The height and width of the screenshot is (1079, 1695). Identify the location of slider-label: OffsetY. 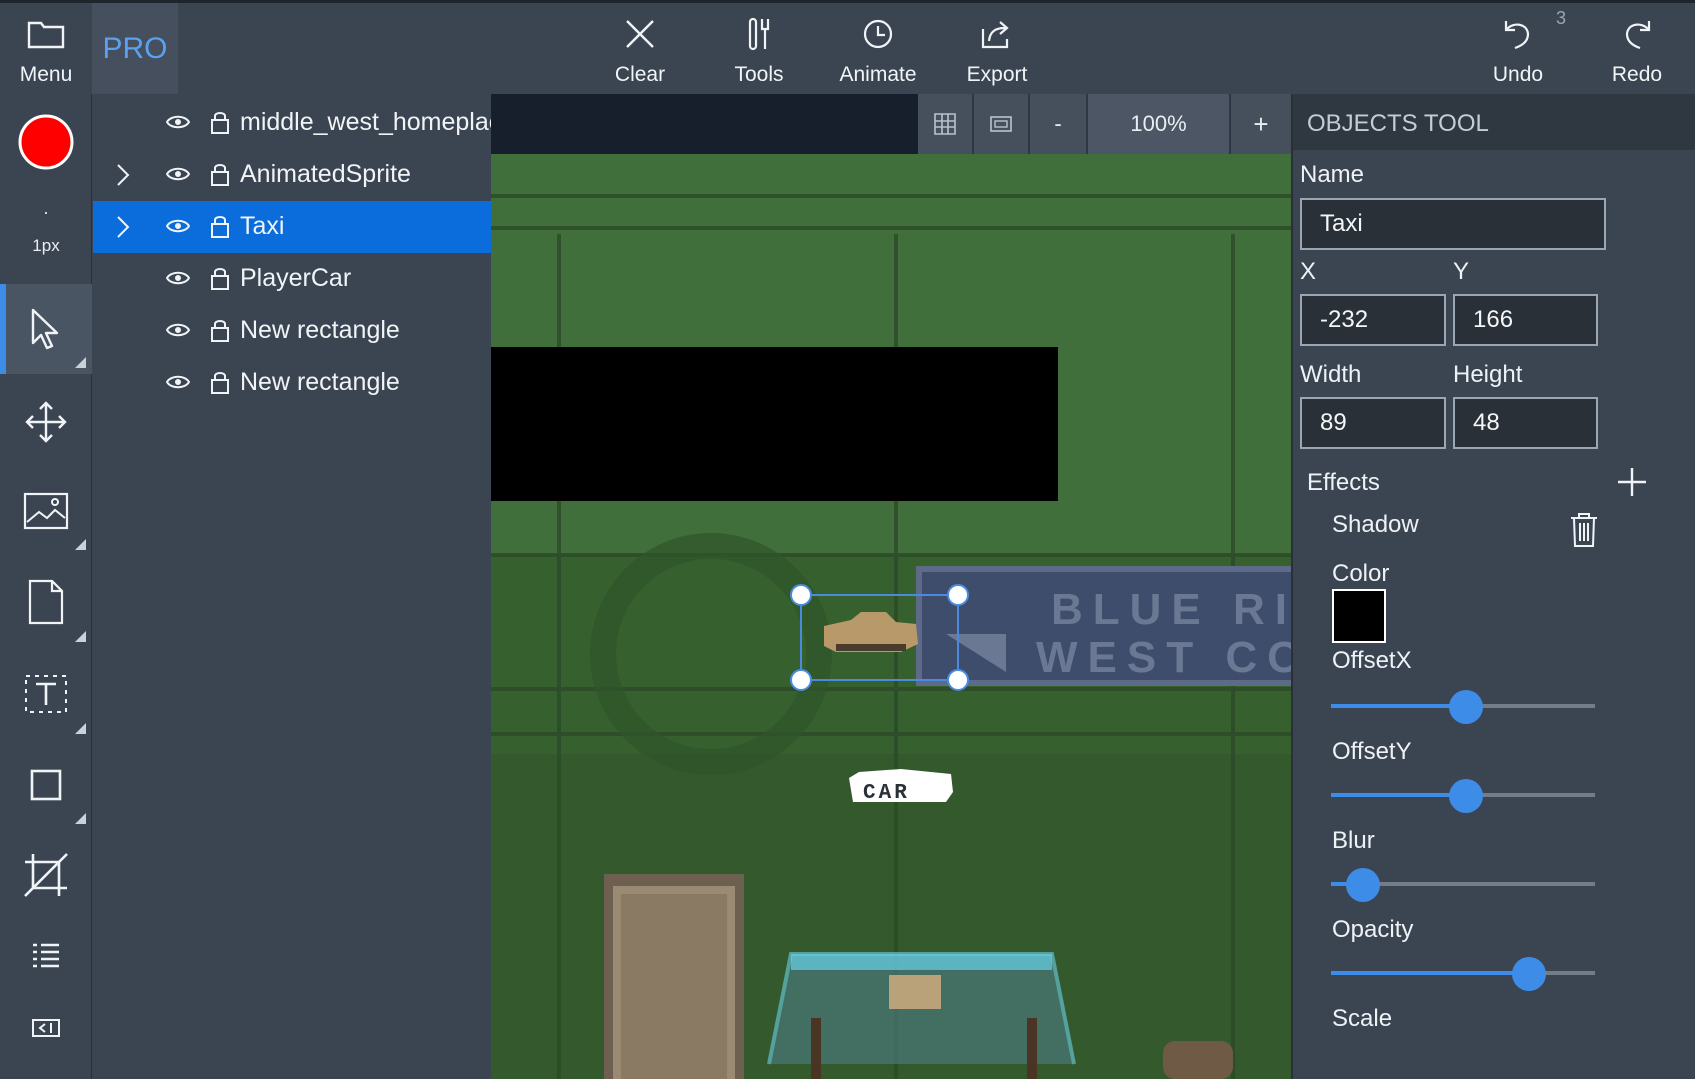
(1372, 751).